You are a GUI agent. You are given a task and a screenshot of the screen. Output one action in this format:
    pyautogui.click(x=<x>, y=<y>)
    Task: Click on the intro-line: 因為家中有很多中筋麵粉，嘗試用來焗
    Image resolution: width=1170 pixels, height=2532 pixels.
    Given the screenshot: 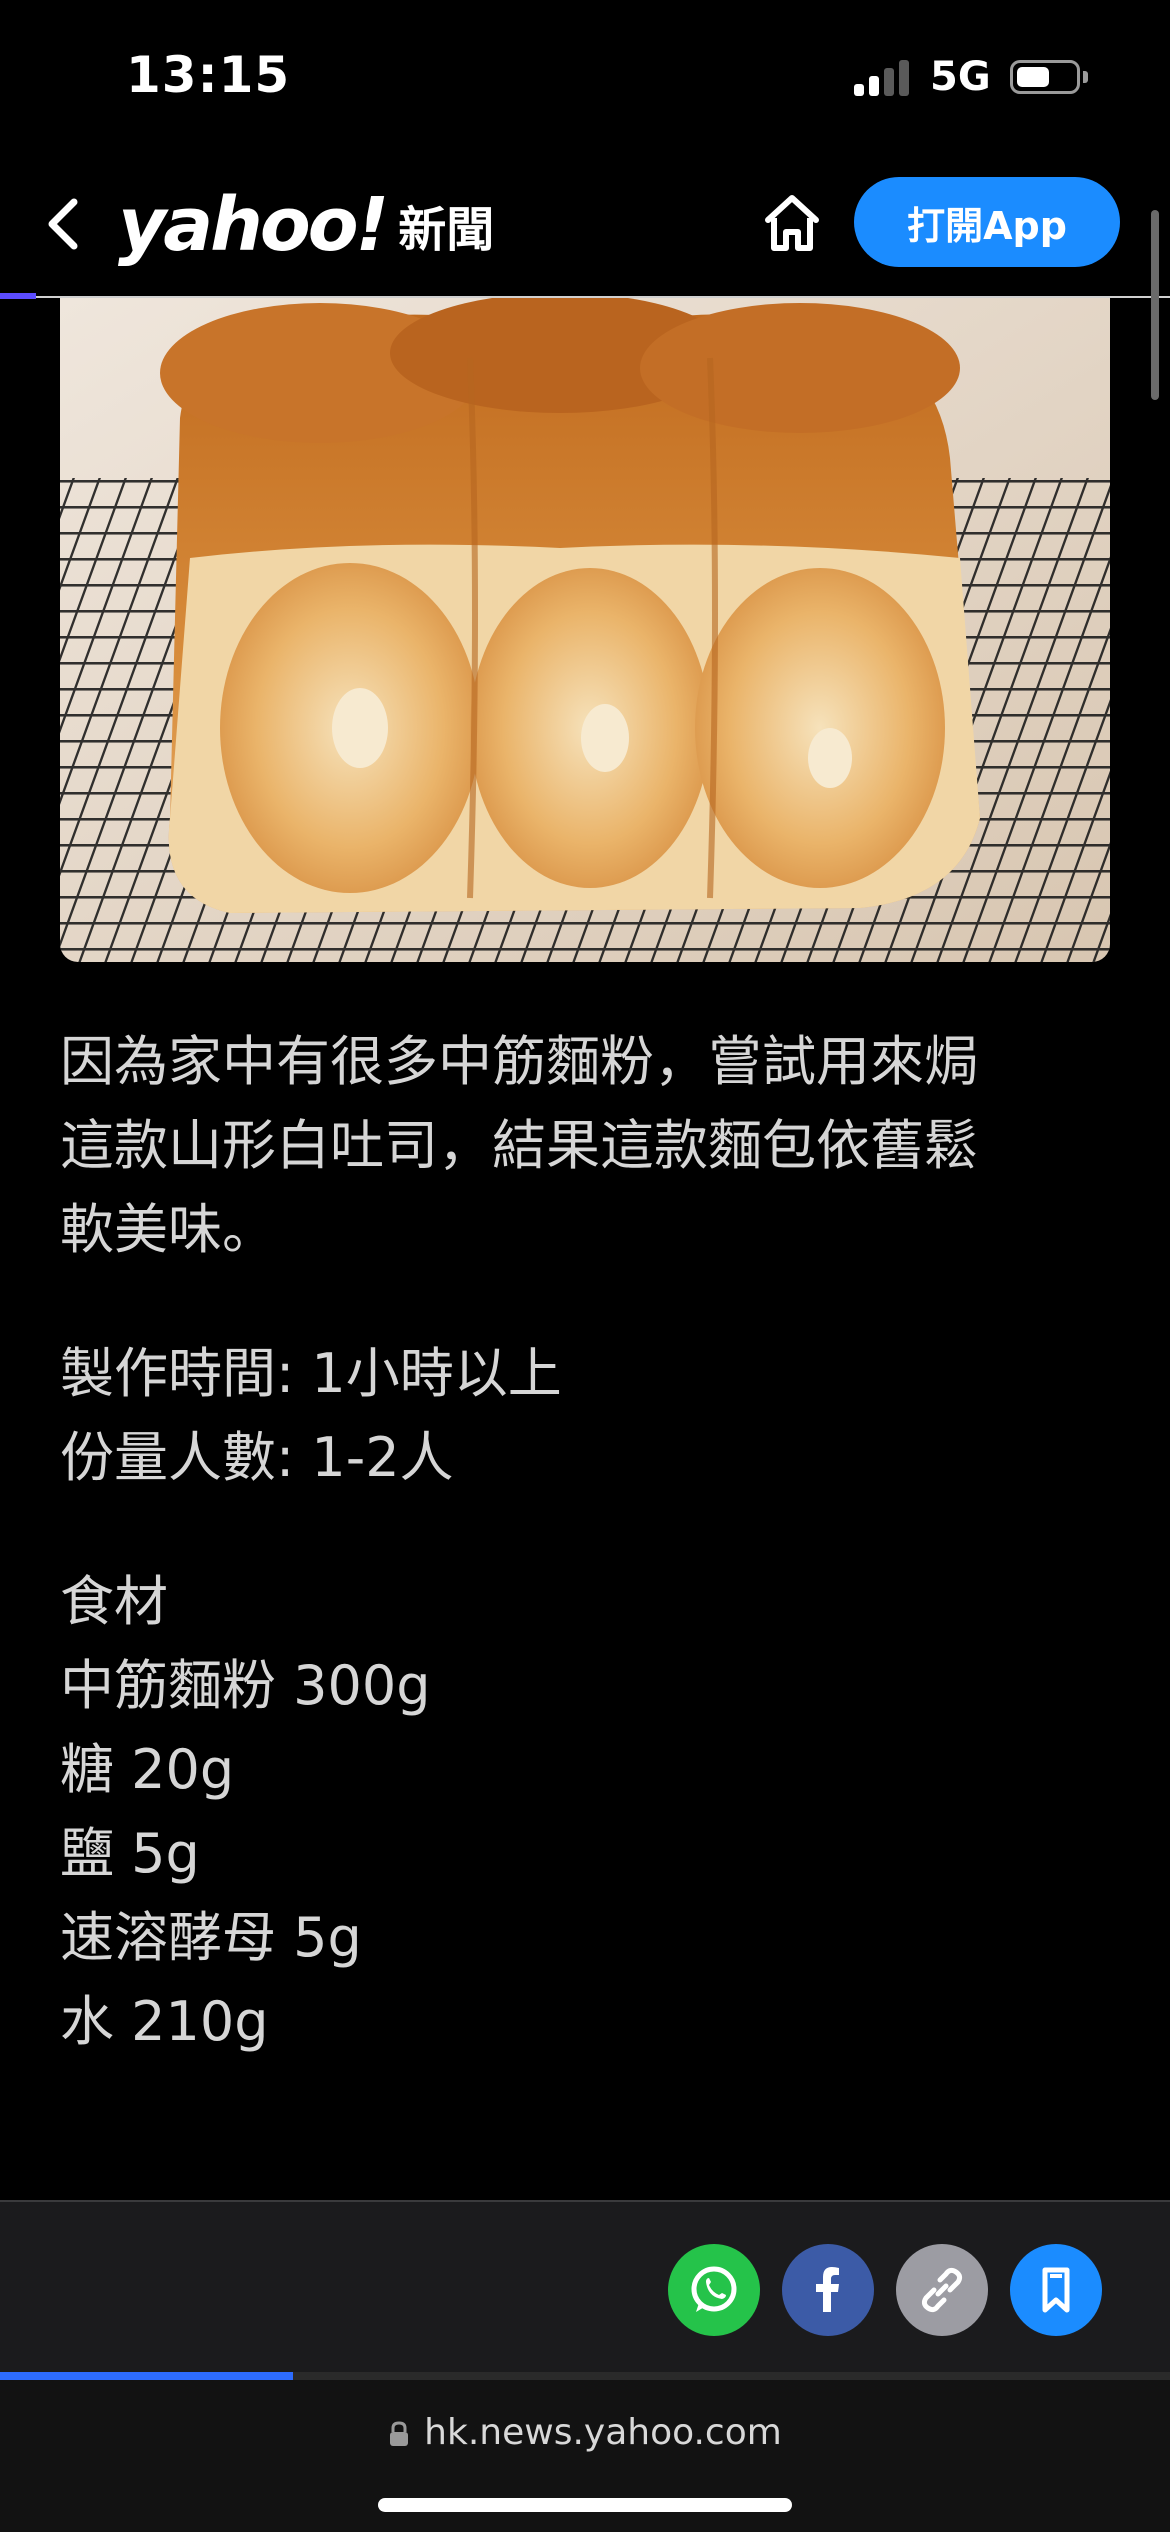 What is the action you would take?
    pyautogui.click(x=519, y=1061)
    